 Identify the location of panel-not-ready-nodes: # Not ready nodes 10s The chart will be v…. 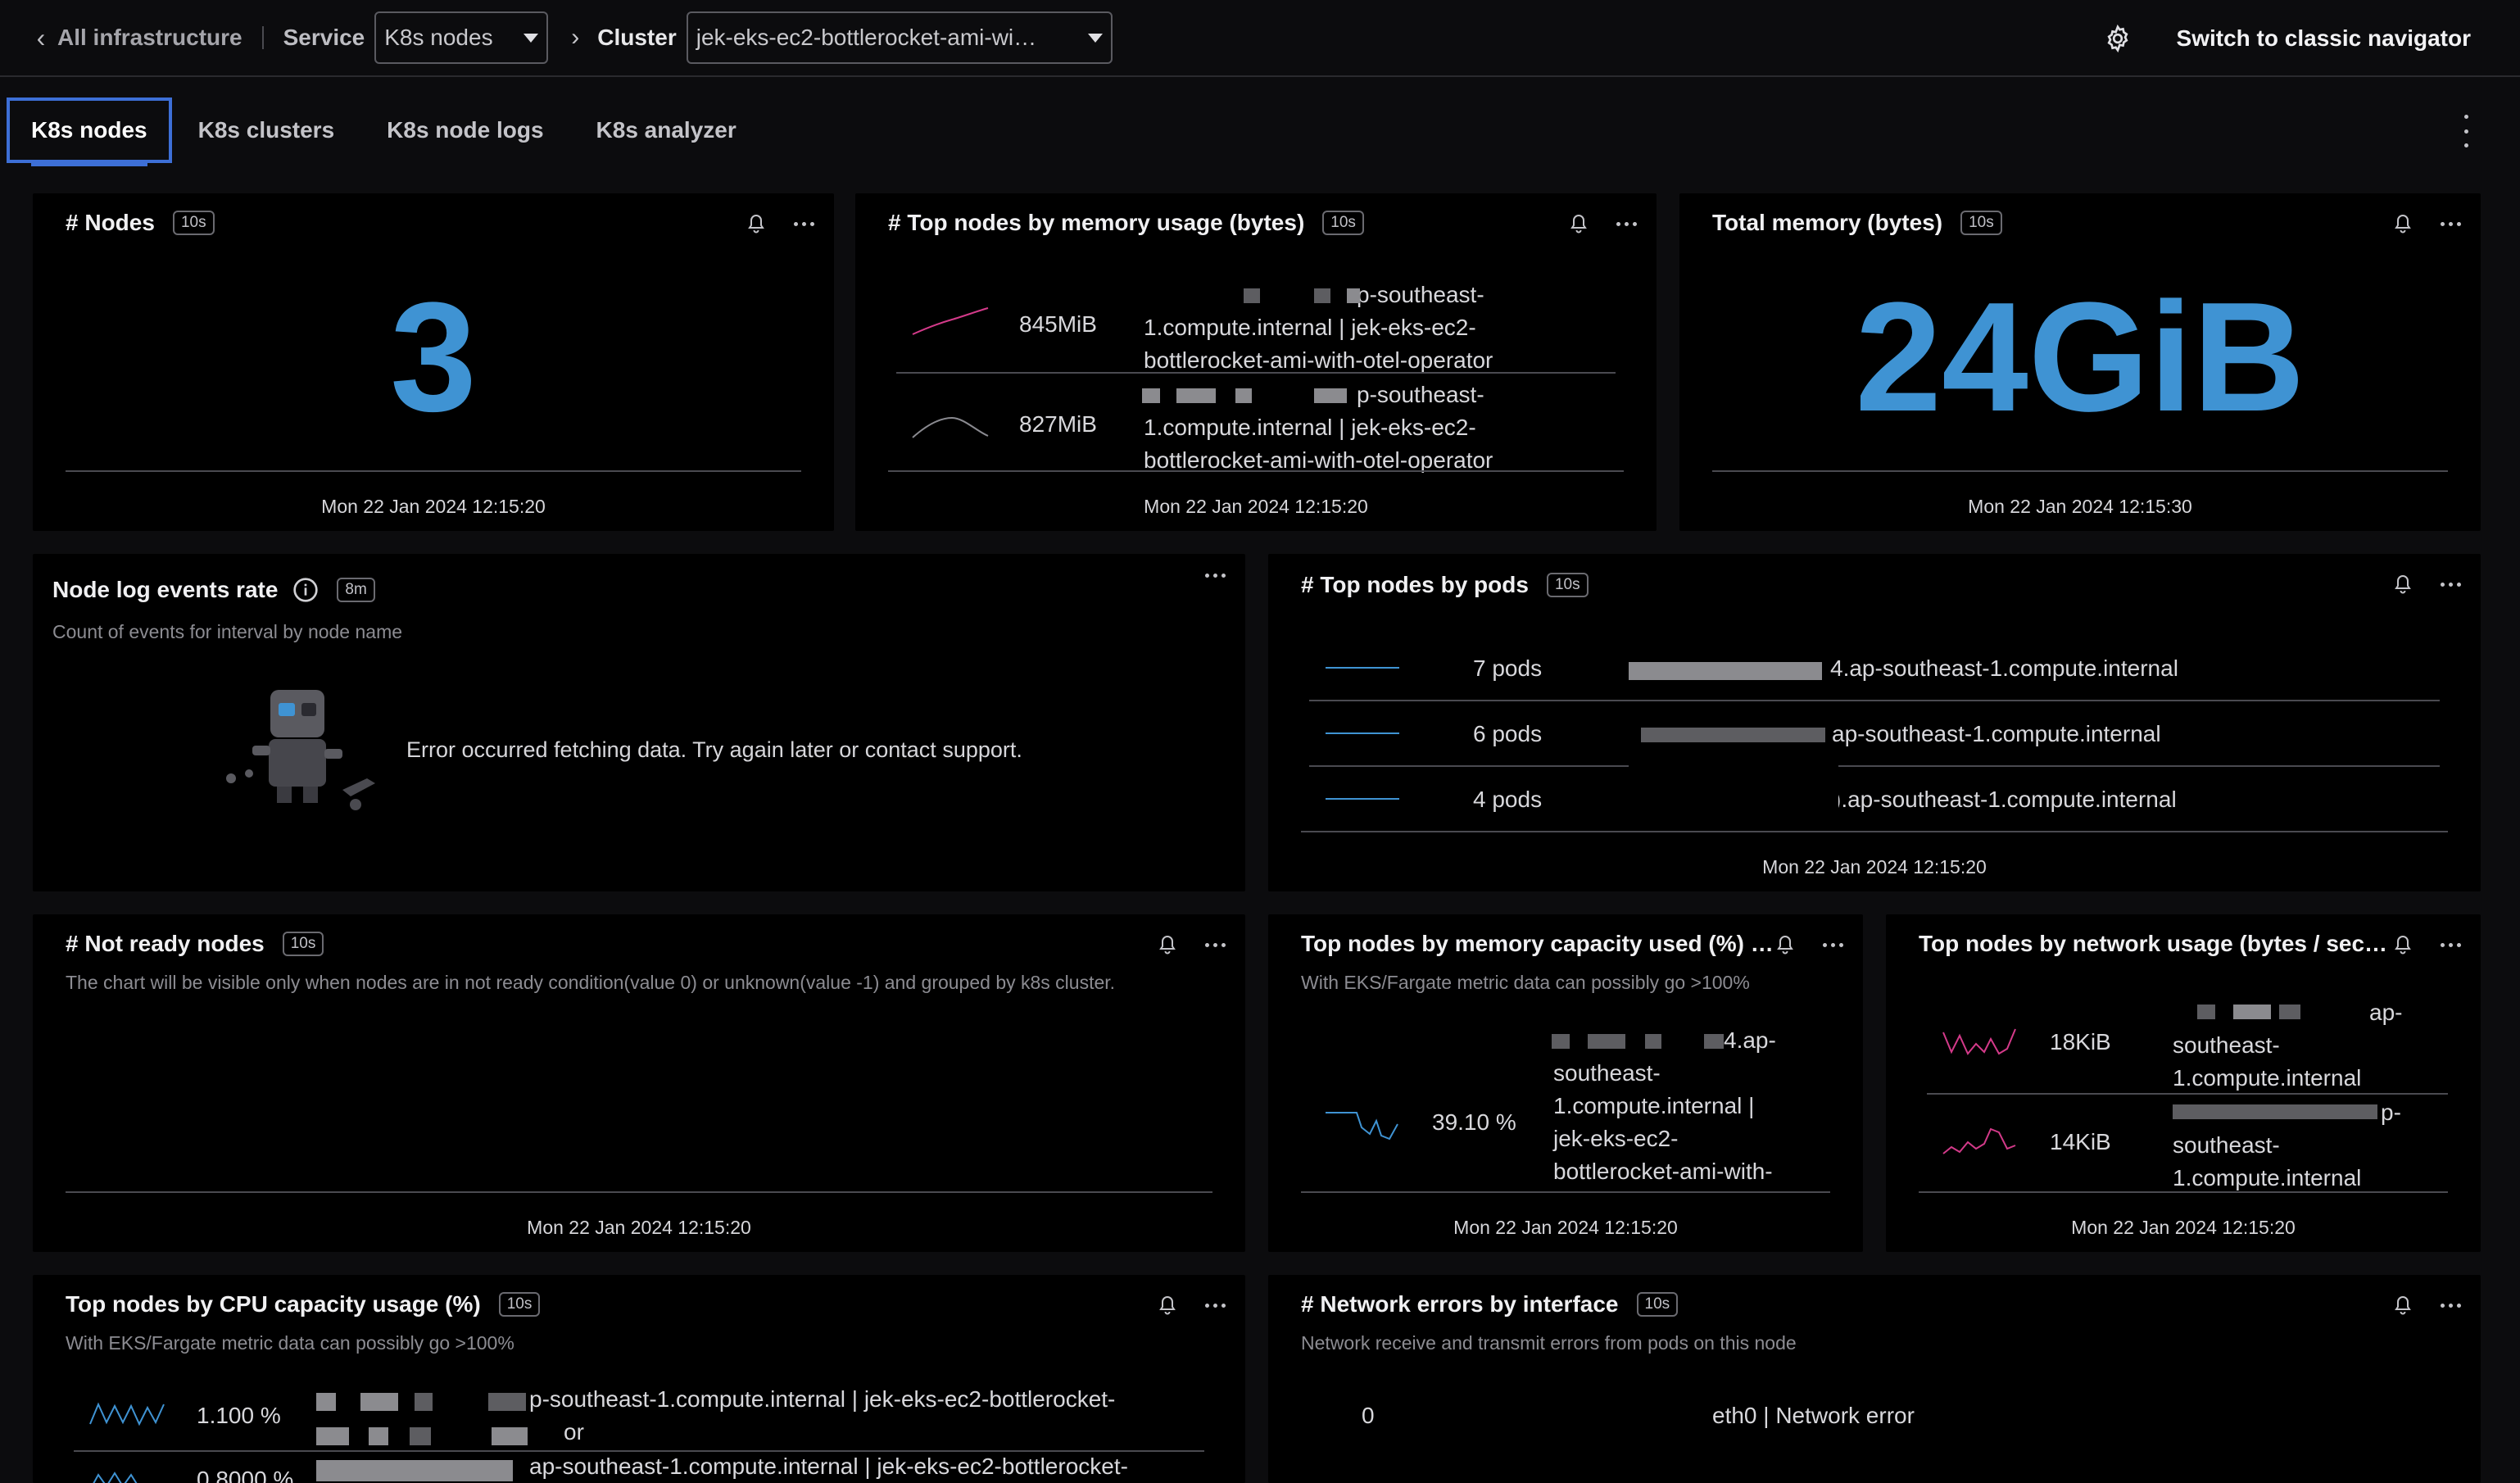
(639, 1083).